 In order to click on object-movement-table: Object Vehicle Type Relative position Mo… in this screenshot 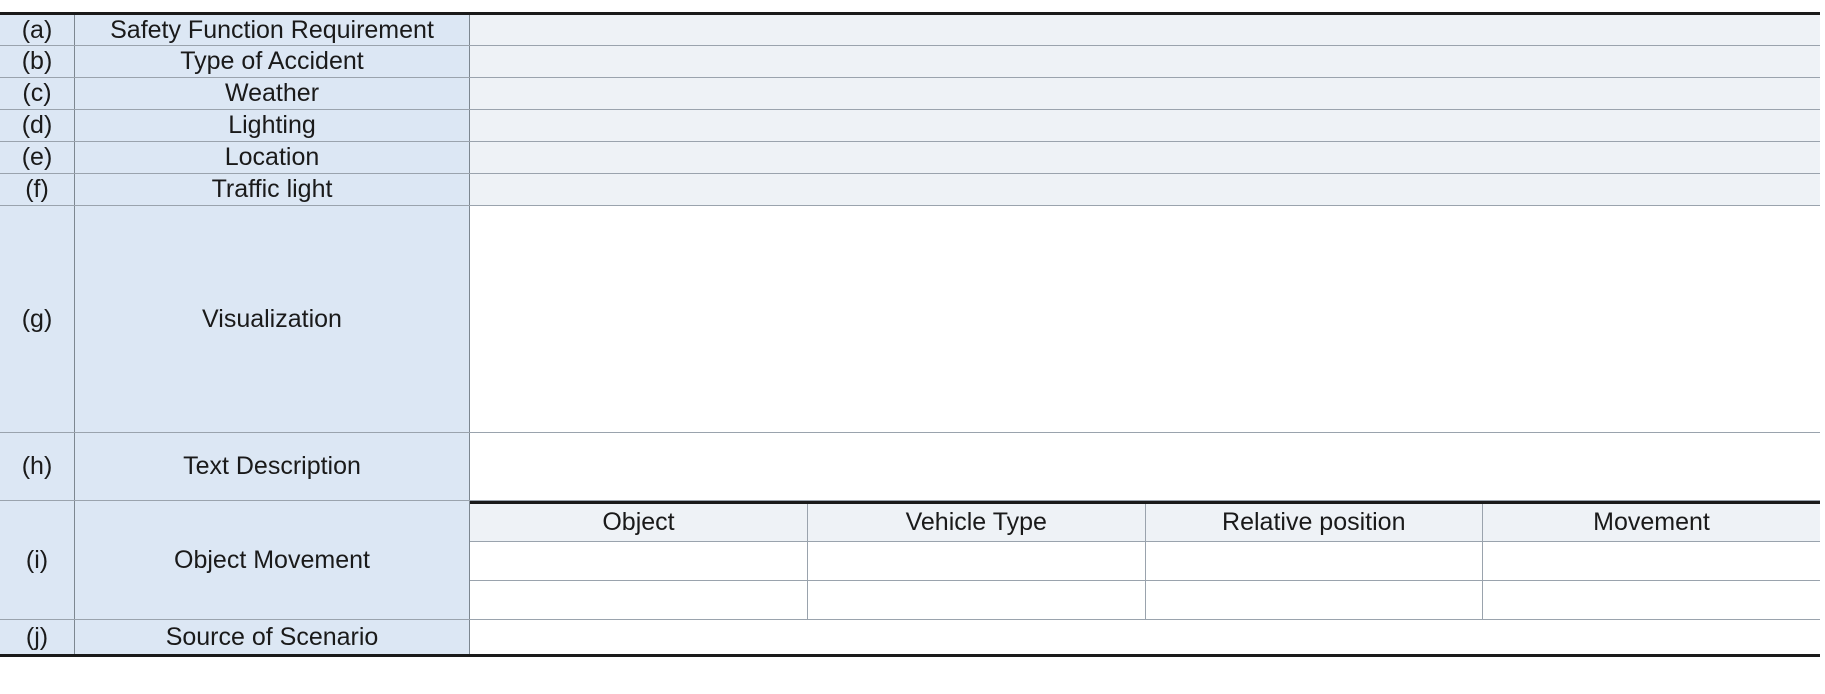, I will do `click(1145, 560)`.